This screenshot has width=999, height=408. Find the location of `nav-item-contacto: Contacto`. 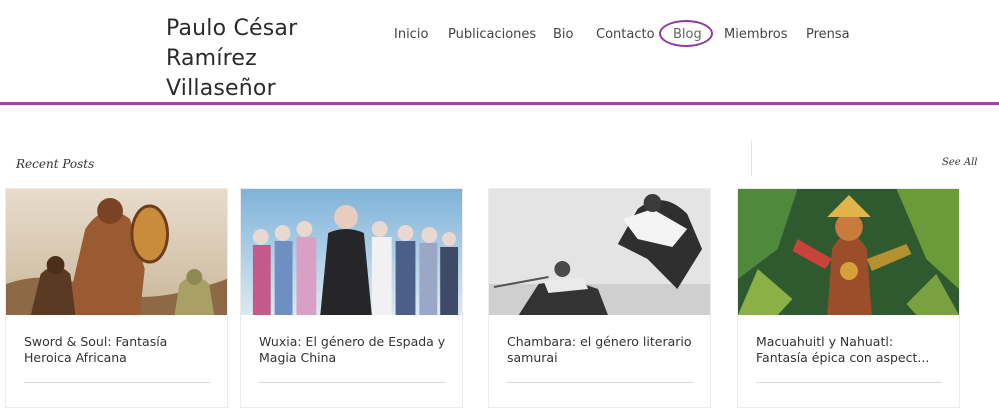

nav-item-contacto: Contacto is located at coordinates (625, 34).